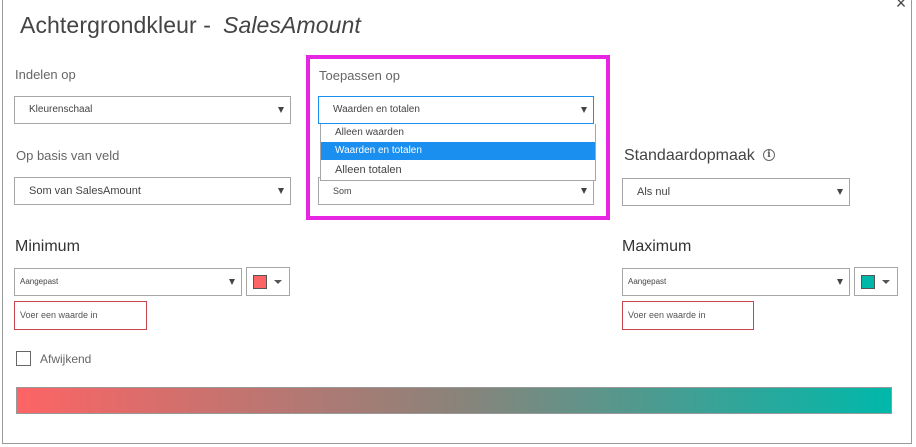 This screenshot has width=916, height=447. Describe the element at coordinates (152, 191) in the screenshot. I see `based-on-field-select: Som van SalesAmount` at that location.